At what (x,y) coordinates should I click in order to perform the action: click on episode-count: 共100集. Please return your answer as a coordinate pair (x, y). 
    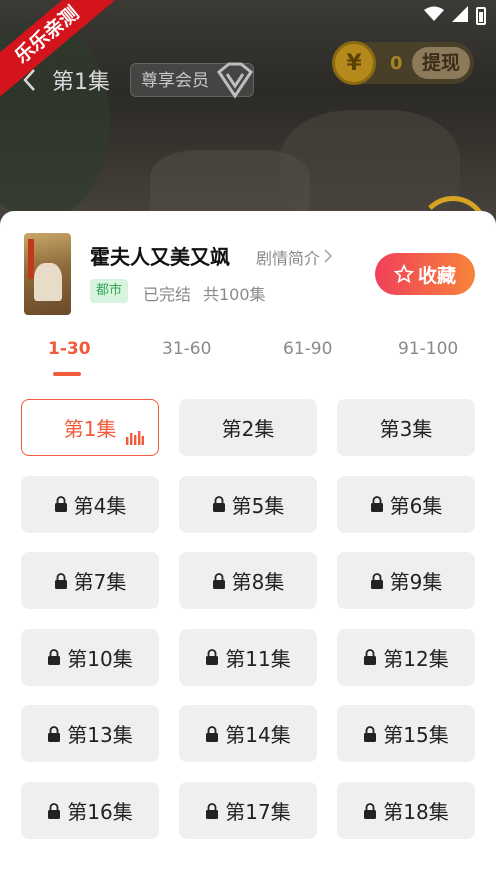
    Looking at the image, I should click on (234, 294).